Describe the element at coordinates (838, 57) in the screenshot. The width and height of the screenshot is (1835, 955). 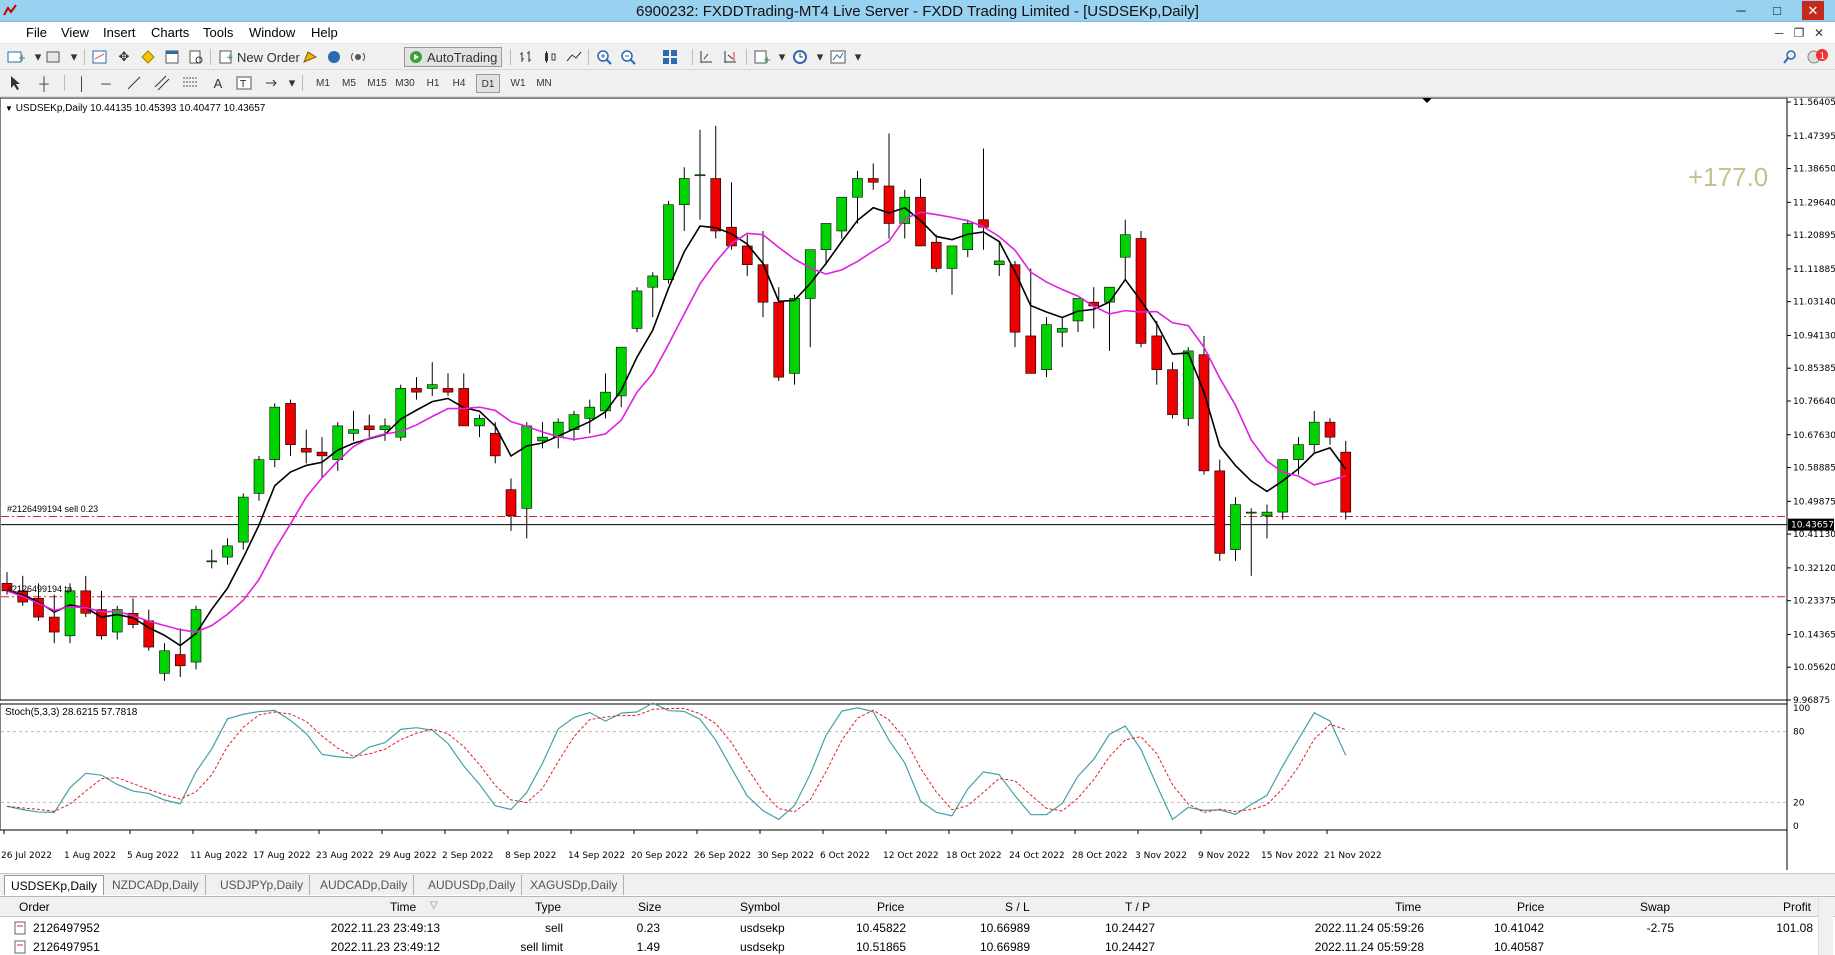
I see `templates-icon` at that location.